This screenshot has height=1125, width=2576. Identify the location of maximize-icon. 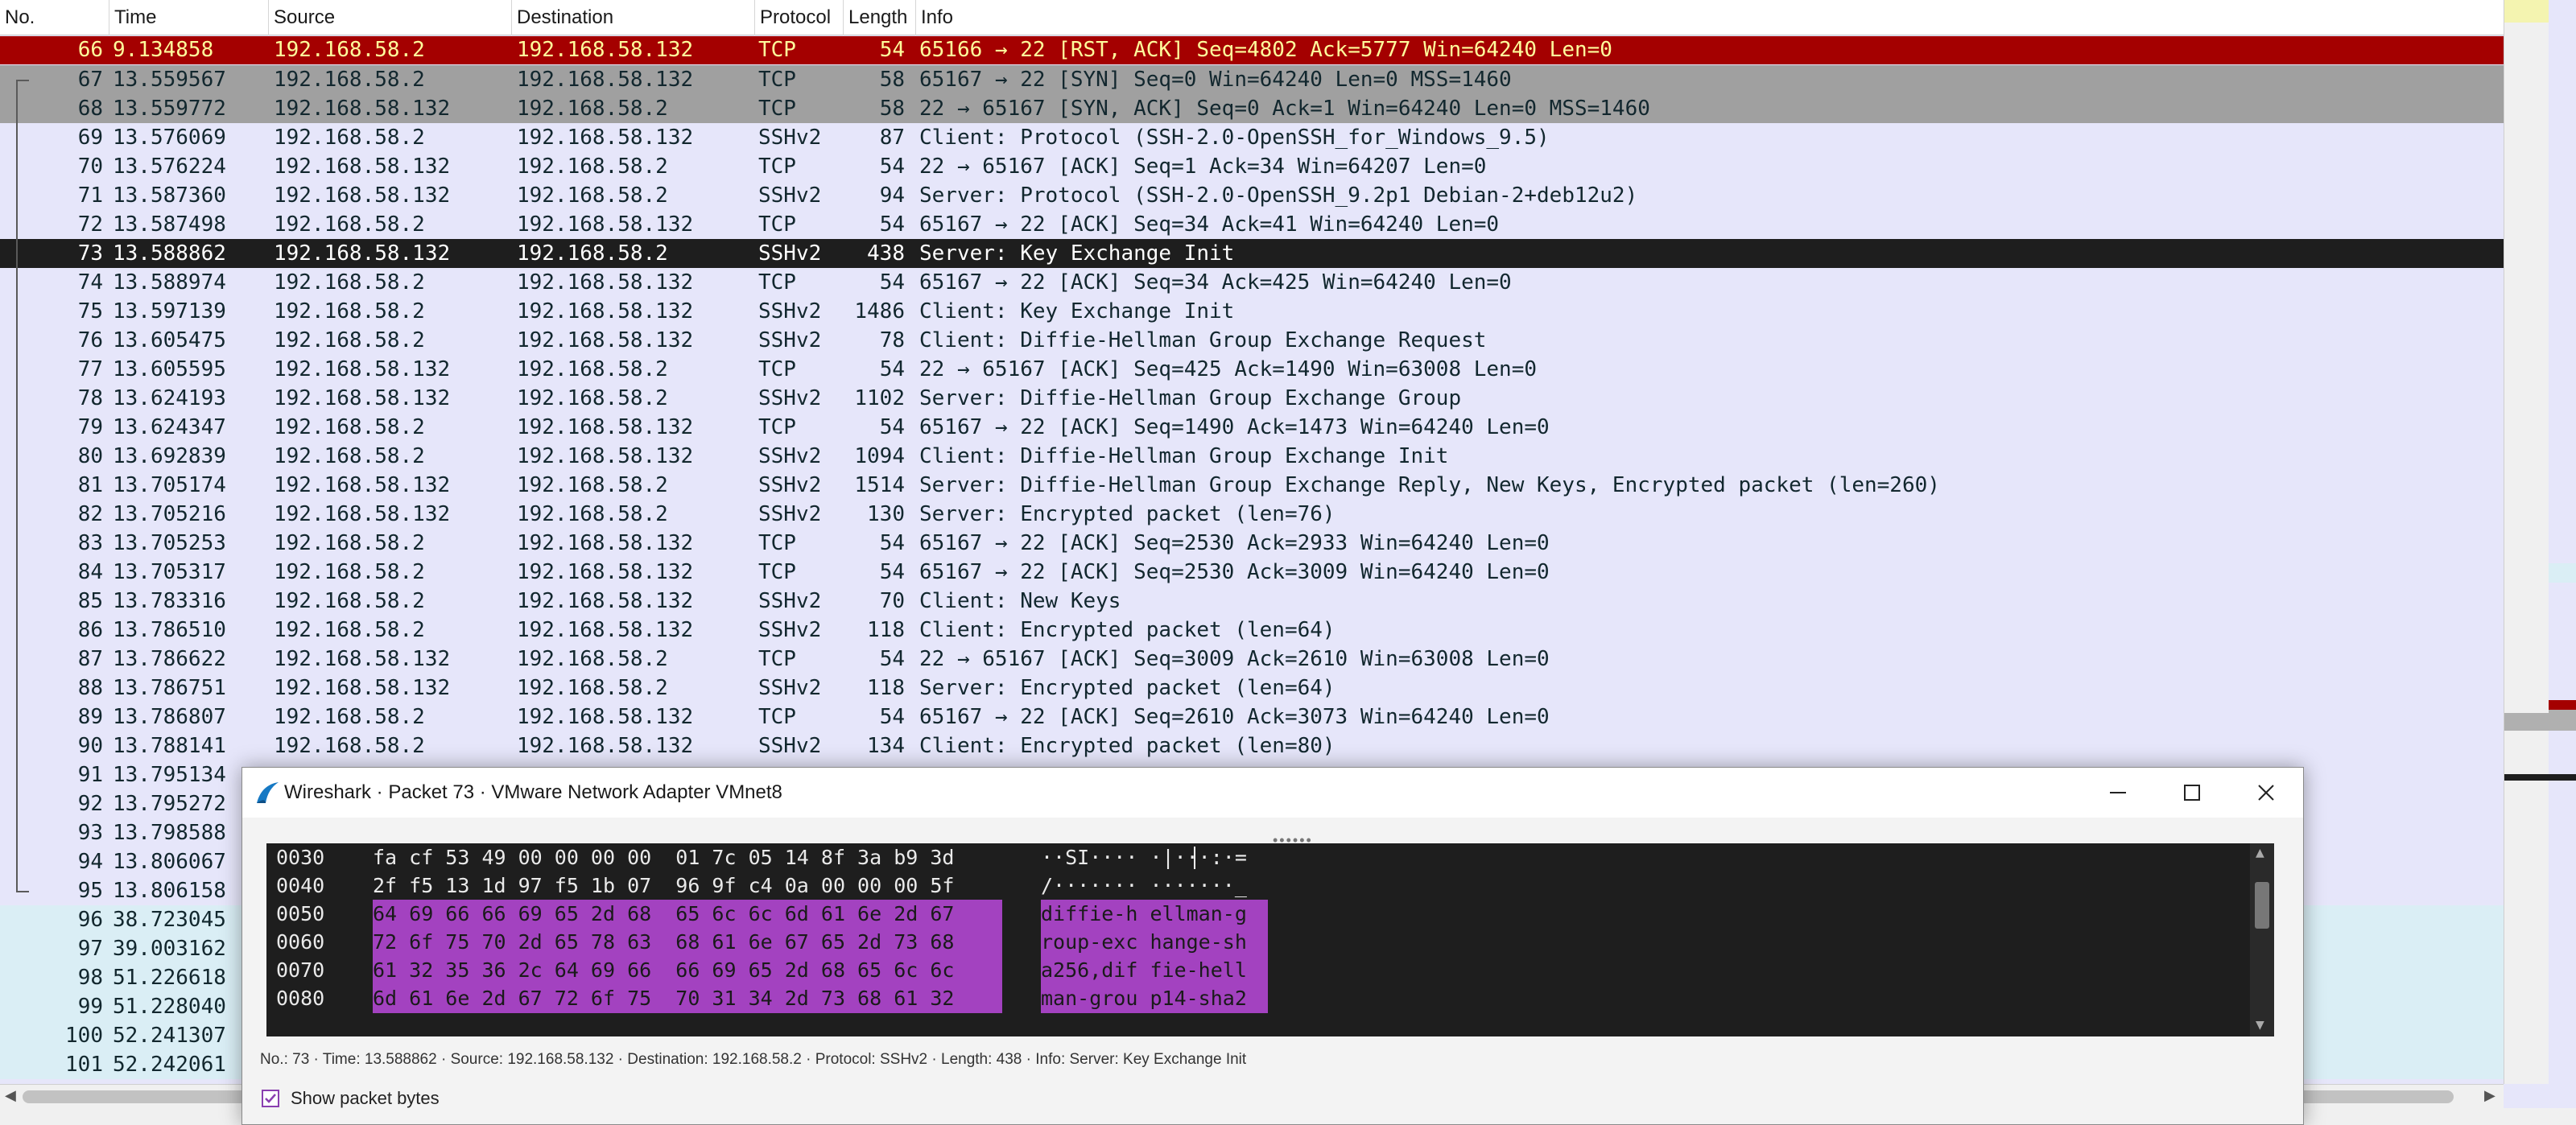
(2192, 793).